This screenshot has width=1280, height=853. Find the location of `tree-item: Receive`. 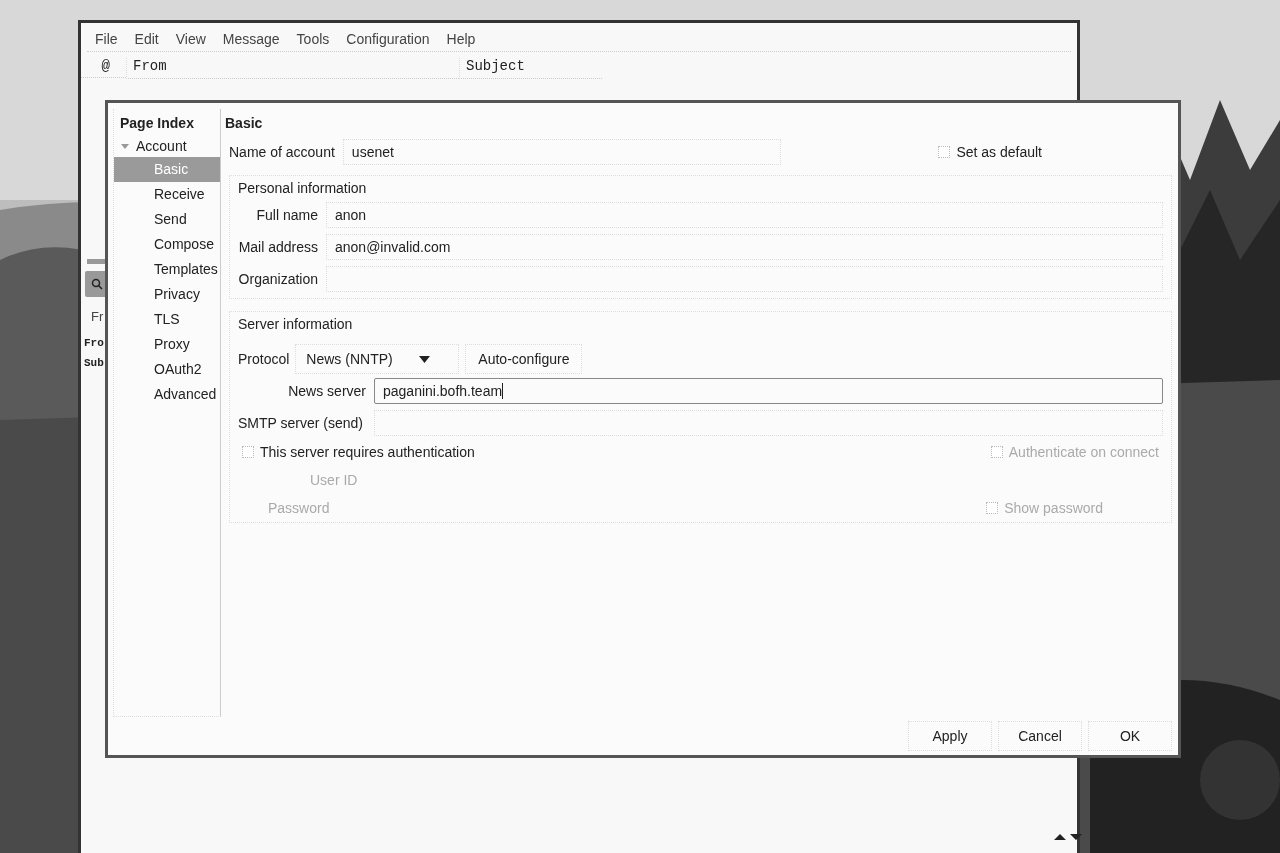

tree-item: Receive is located at coordinates (167, 194).